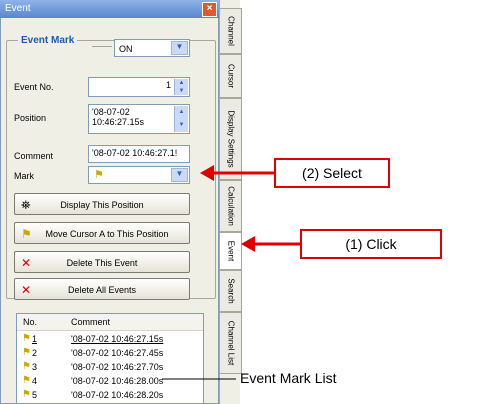 The height and width of the screenshot is (404, 479). Describe the element at coordinates (207, 173) in the screenshot. I see `select-arrow-head` at that location.